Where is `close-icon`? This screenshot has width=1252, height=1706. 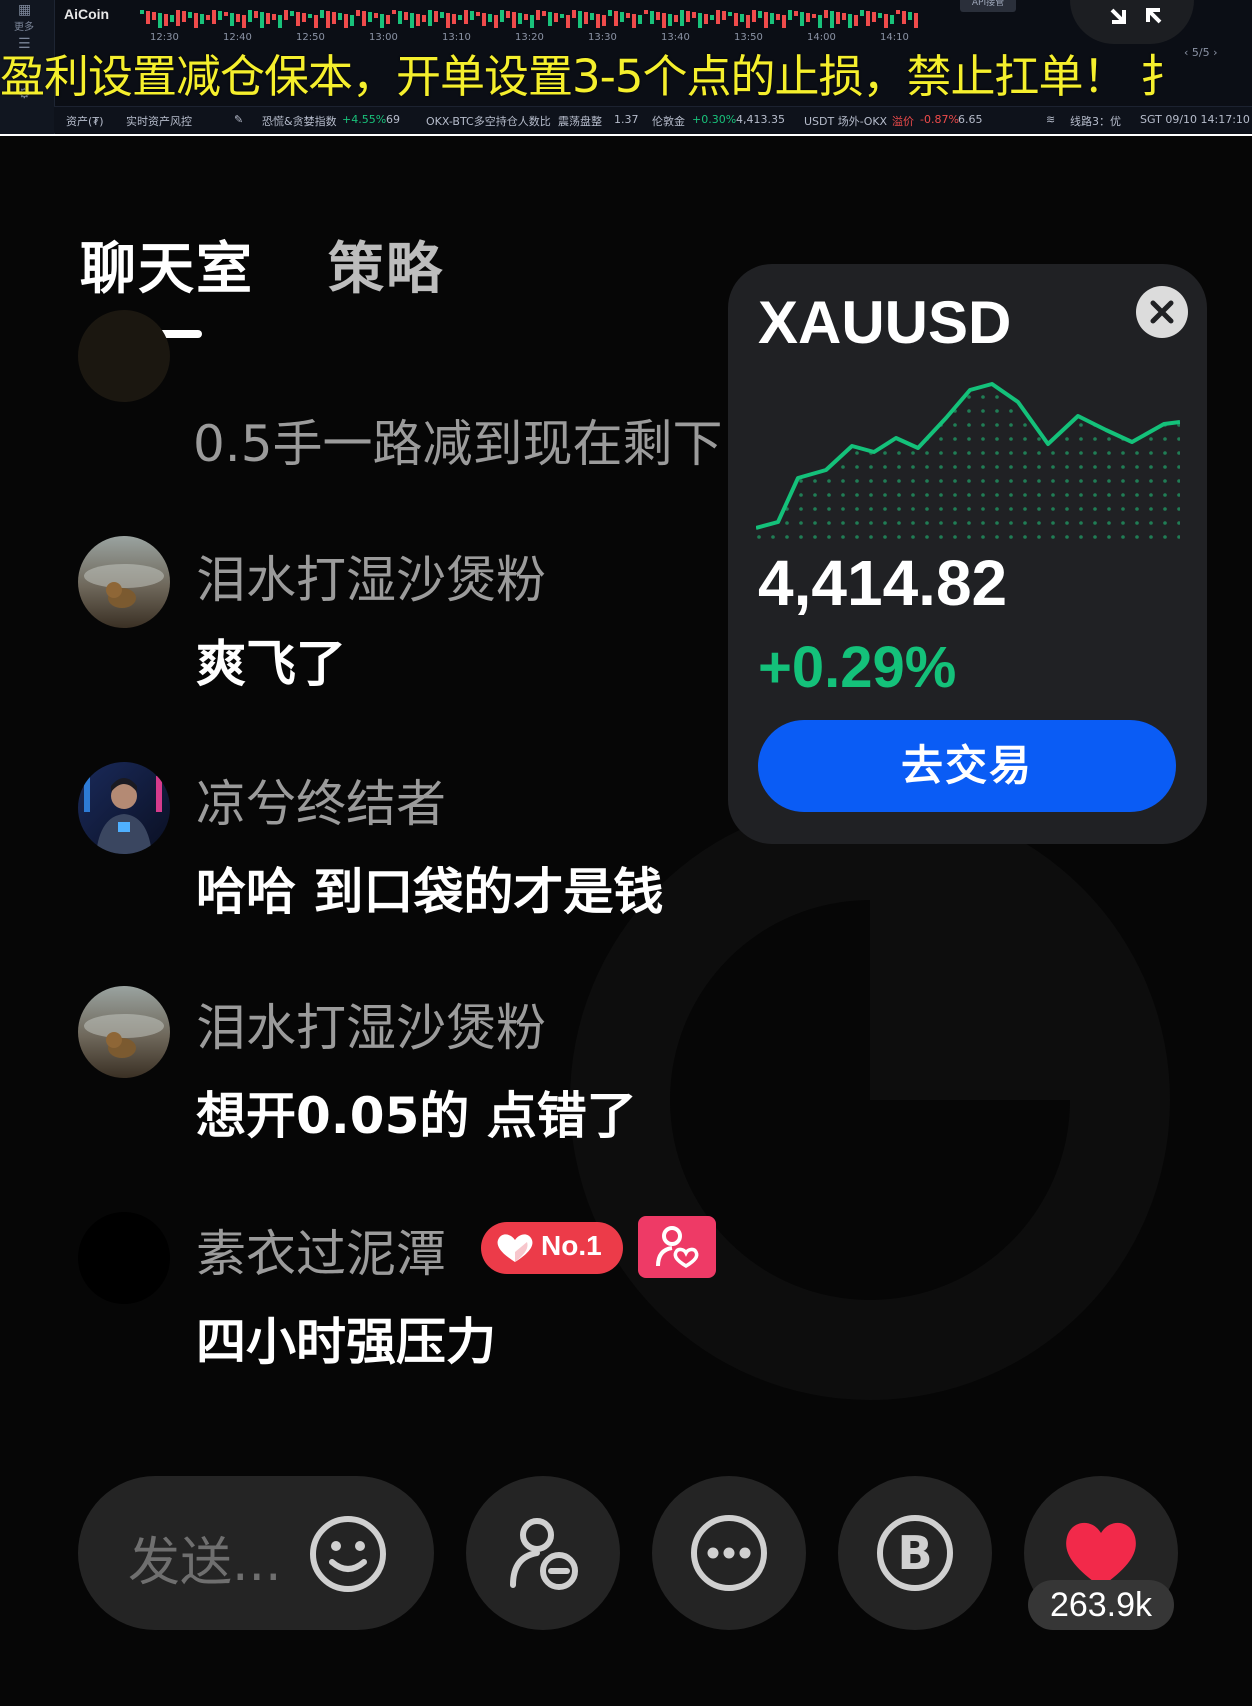 close-icon is located at coordinates (1162, 312).